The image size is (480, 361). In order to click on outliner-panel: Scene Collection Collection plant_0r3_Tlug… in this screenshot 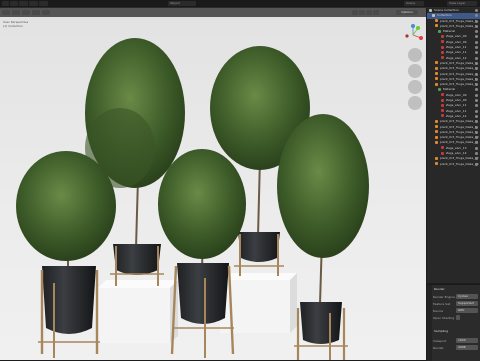, I will do `click(453, 145)`.